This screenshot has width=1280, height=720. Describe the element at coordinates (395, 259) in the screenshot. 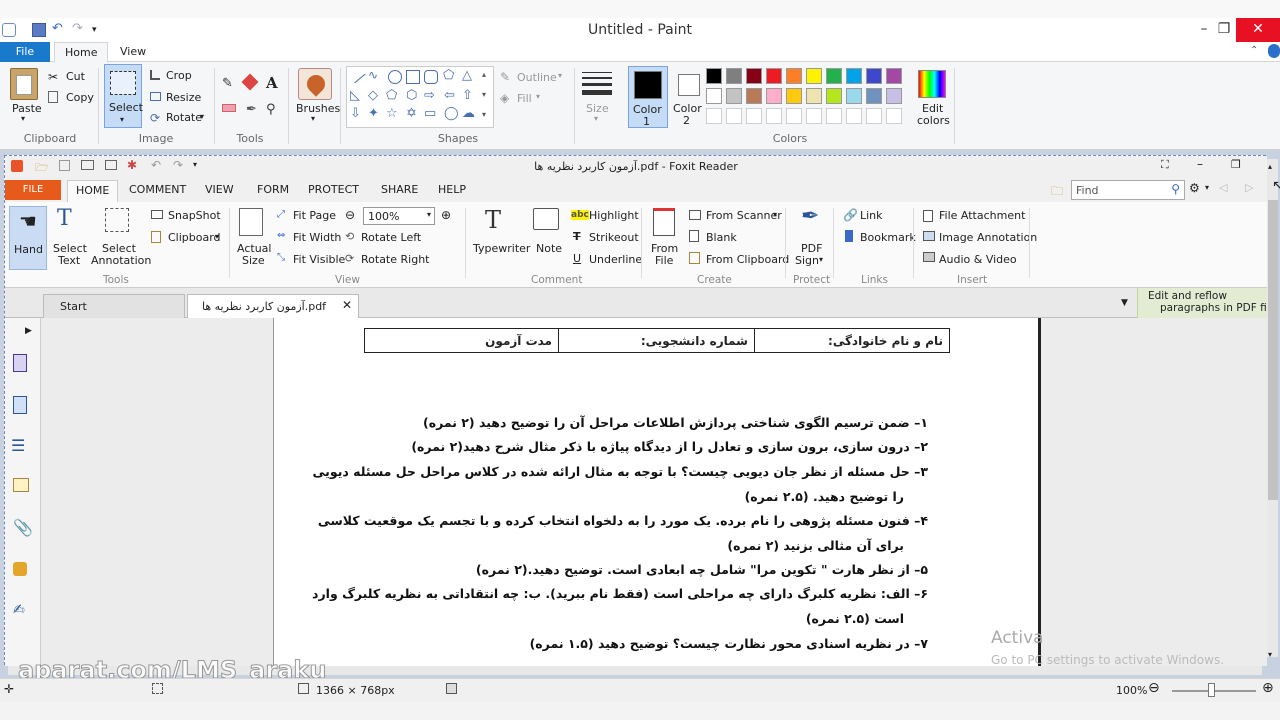

I see `rotate-right-button: Rotate Right` at that location.